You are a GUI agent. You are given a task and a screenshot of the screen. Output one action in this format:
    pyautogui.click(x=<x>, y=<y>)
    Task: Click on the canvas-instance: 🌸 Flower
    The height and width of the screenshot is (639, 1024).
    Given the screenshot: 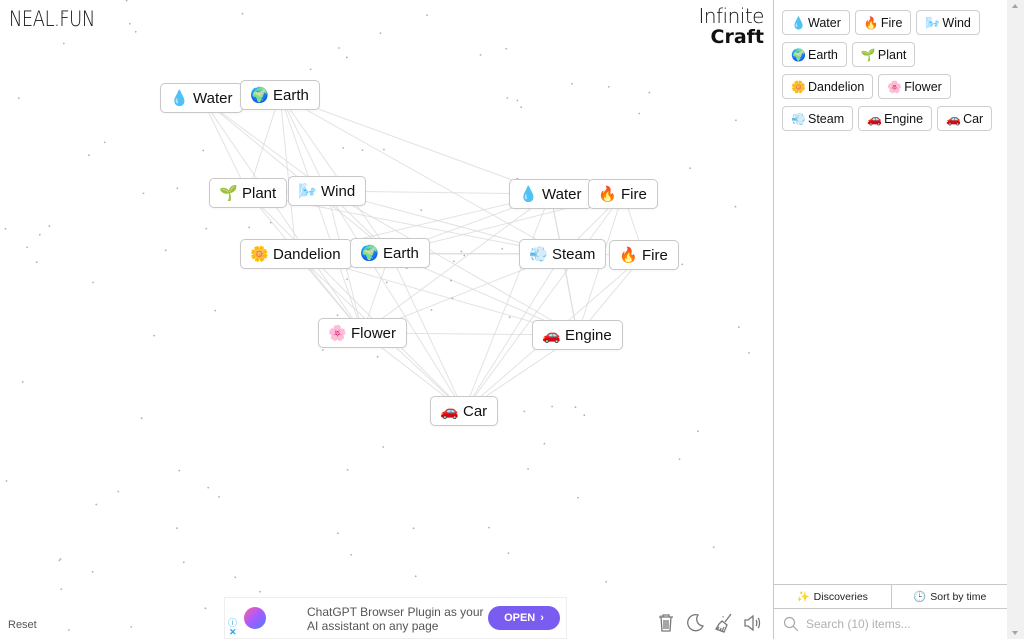 What is the action you would take?
    pyautogui.click(x=363, y=333)
    